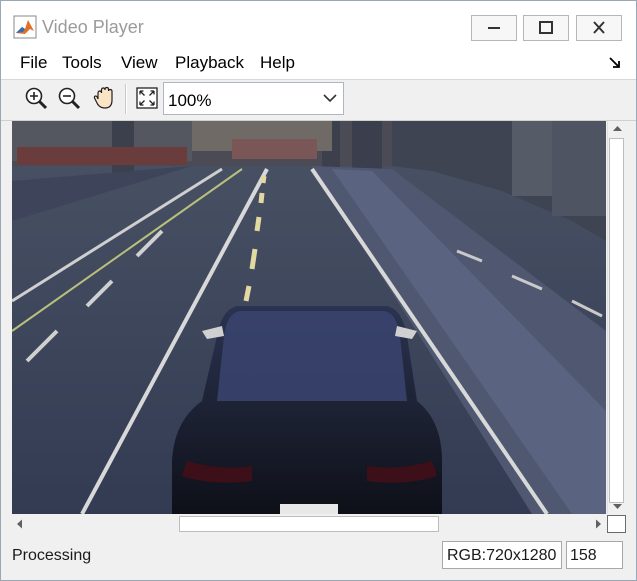 The image size is (637, 581). I want to click on title-bar: Video Player, so click(318, 23).